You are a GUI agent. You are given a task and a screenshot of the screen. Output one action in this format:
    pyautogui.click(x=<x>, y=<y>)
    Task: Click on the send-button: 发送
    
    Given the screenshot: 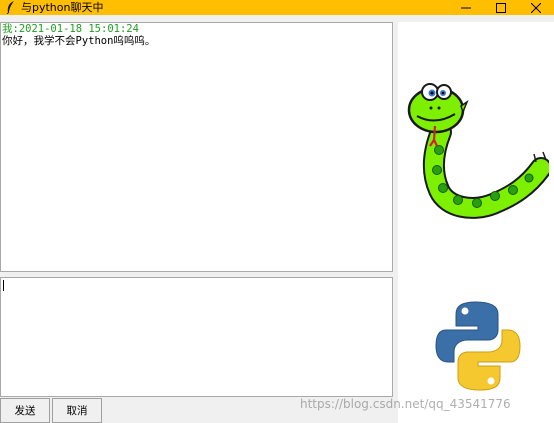 What is the action you would take?
    pyautogui.click(x=25, y=410)
    